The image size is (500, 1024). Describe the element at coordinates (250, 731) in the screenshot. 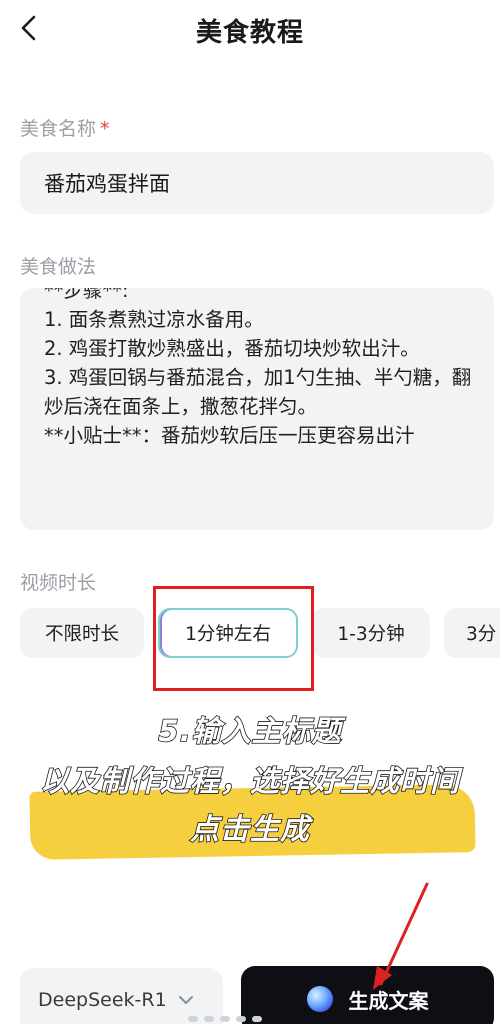

I see `caption-line-1: 5.输入主标题` at that location.